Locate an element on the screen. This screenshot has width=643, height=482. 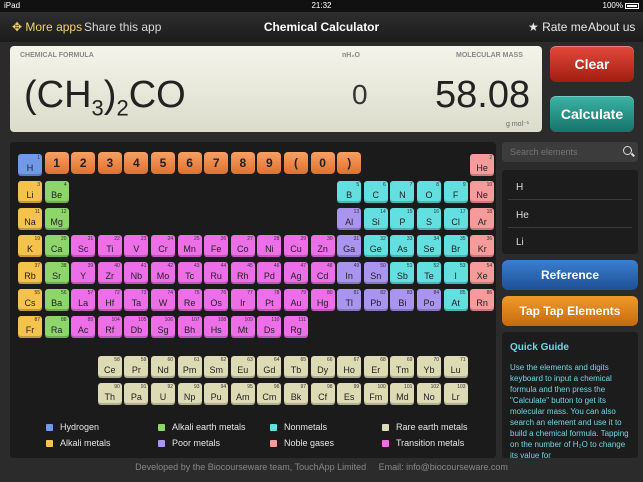
element-cd: 48 Cd is located at coordinates (322, 273).